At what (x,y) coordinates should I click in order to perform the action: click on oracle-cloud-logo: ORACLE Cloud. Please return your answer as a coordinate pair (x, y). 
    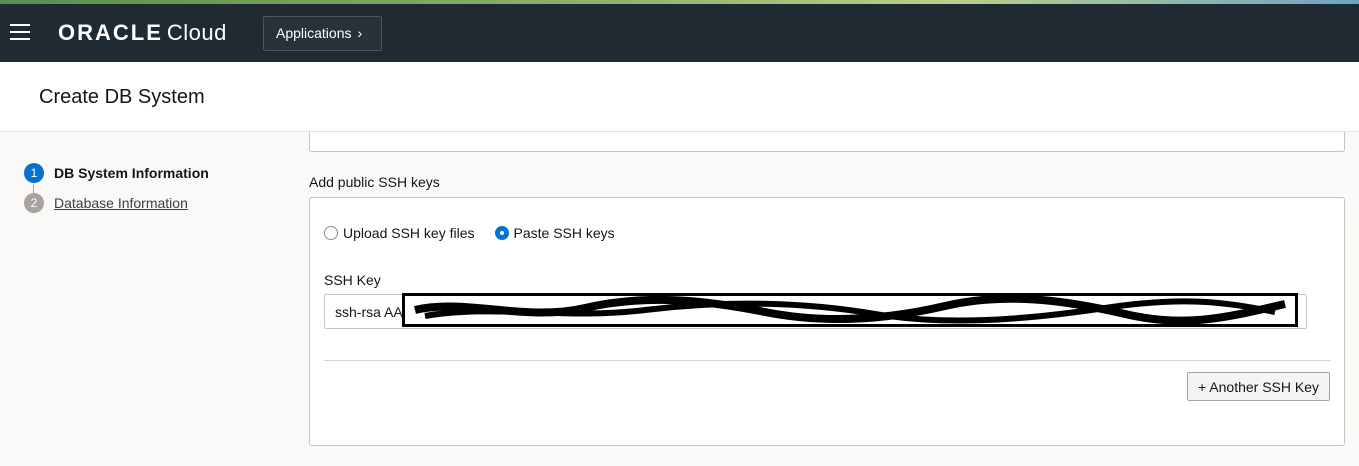
    Looking at the image, I should click on (142, 33).